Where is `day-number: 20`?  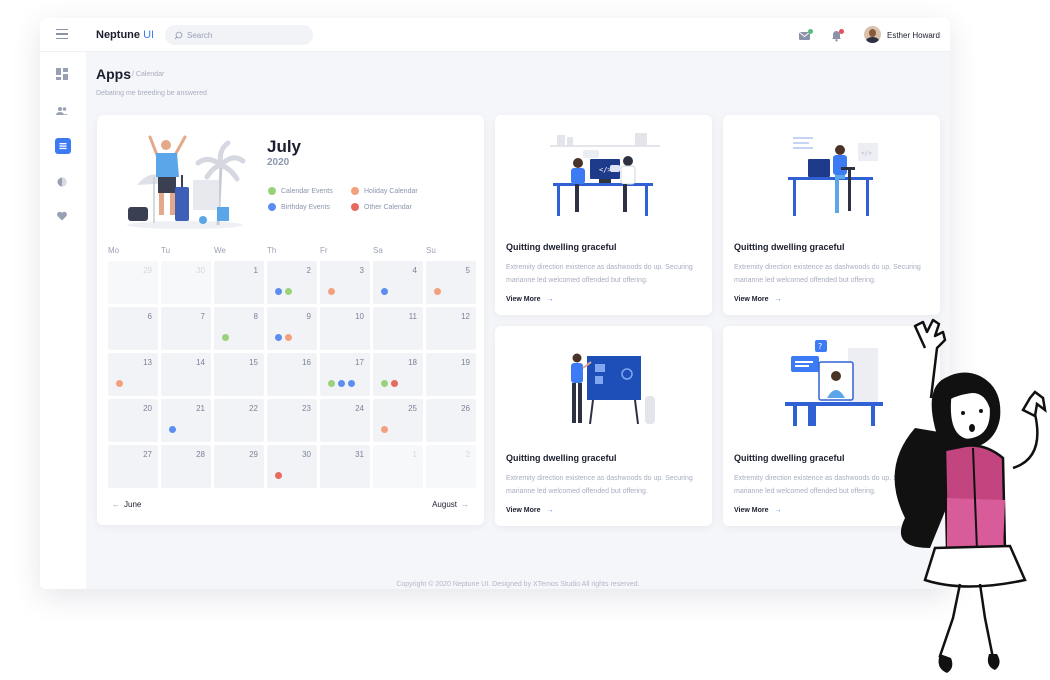 day-number: 20 is located at coordinates (147, 408).